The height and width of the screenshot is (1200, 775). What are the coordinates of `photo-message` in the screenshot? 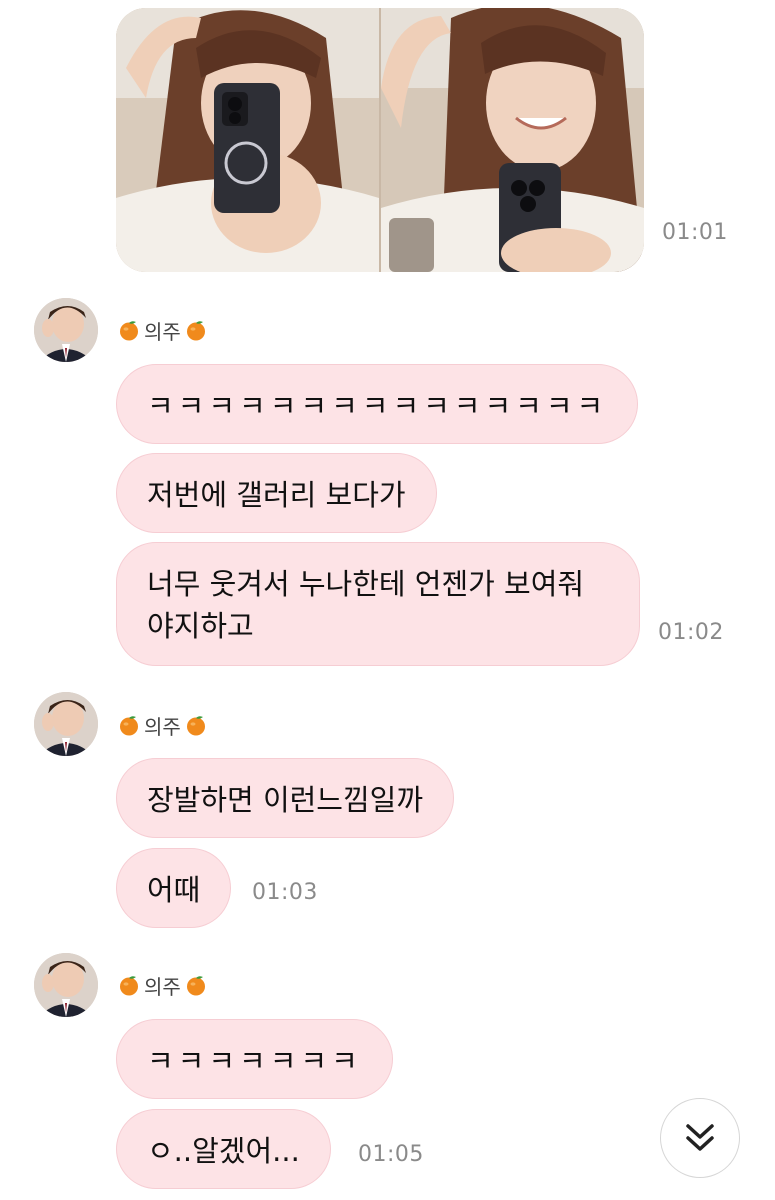 It's located at (380, 140).